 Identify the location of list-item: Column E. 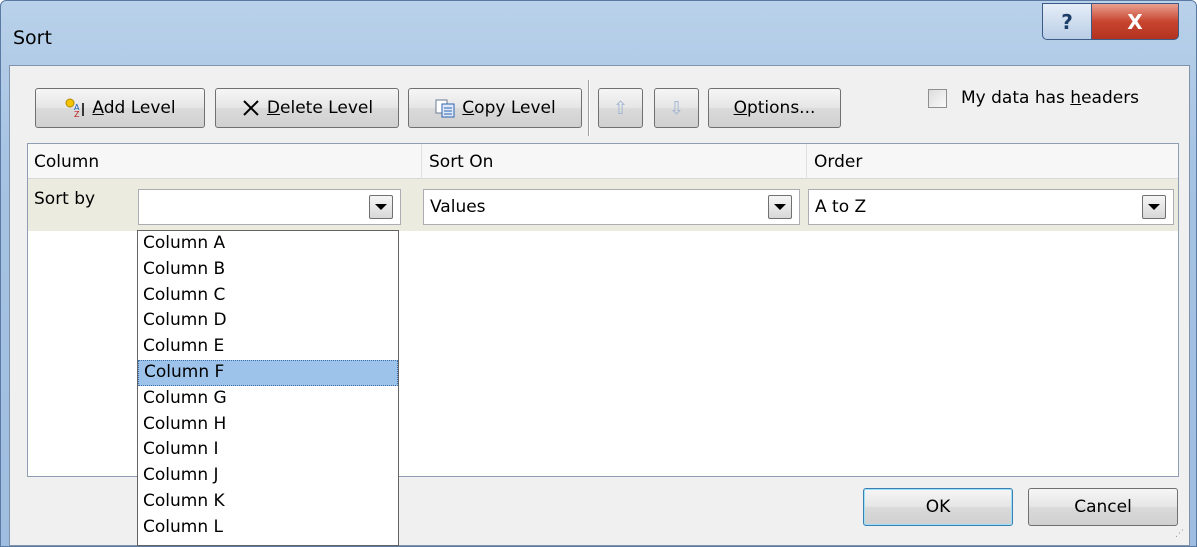
(268, 347).